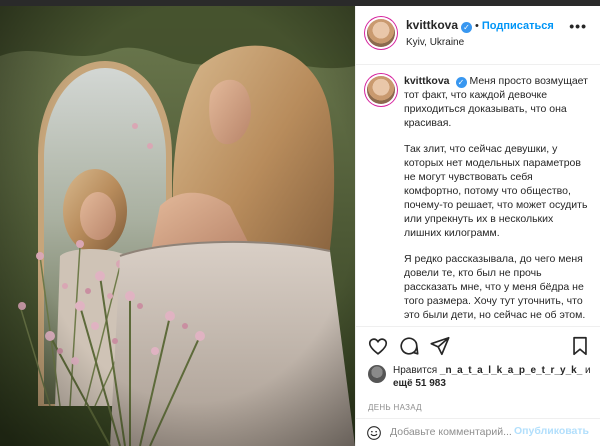  What do you see at coordinates (478, 35) in the screenshot?
I see `post-header: kvittkova ✓ • Подписаться Kyiv, Ukraine •••` at bounding box center [478, 35].